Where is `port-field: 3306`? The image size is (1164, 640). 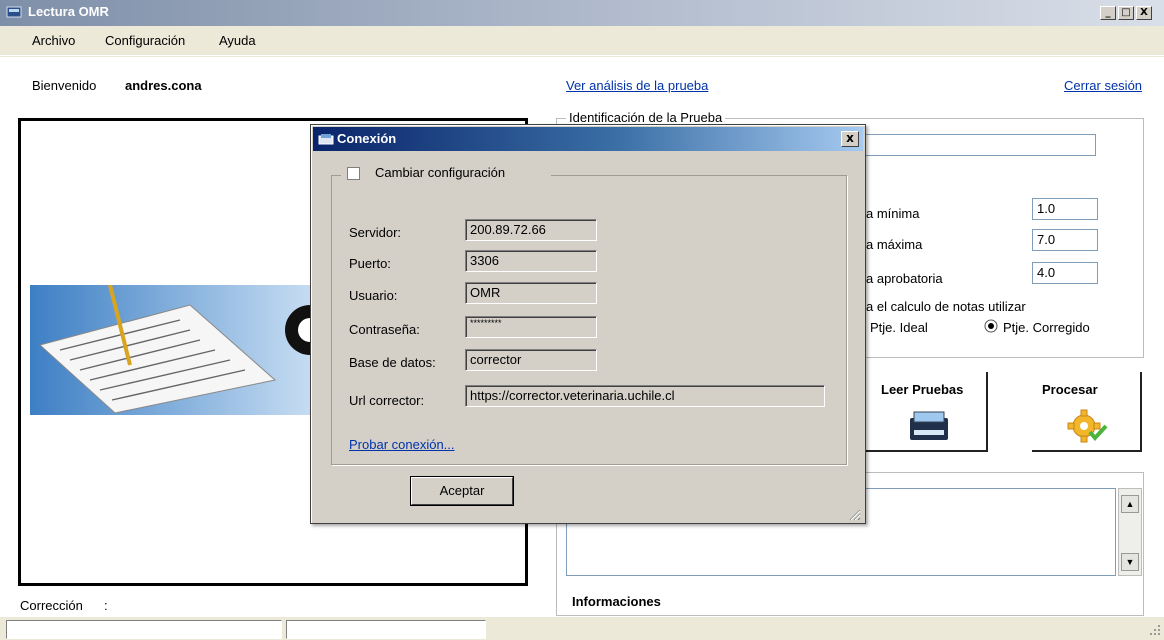 port-field: 3306 is located at coordinates (531, 261).